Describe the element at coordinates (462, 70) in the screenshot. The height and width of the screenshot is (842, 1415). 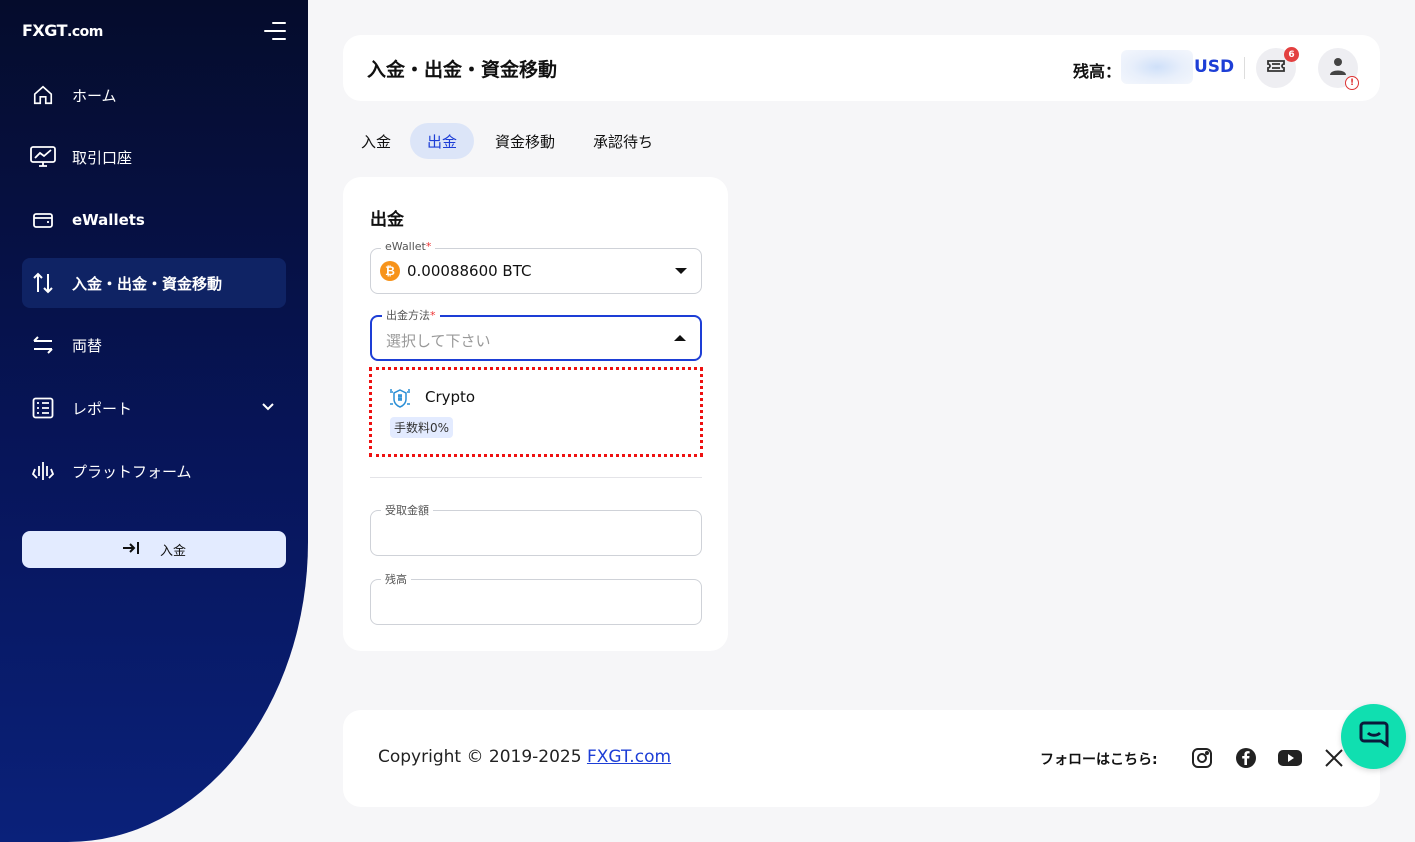
I see `page-title: 入金・出金・資金移動` at that location.